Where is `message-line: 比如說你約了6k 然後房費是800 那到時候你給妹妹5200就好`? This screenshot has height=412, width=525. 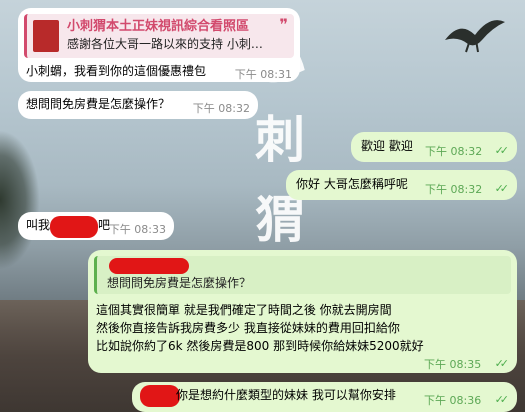
message-line: 比如說你約了6k 然後房費是800 那到時候你給妹妹5200就好 is located at coordinates (260, 346).